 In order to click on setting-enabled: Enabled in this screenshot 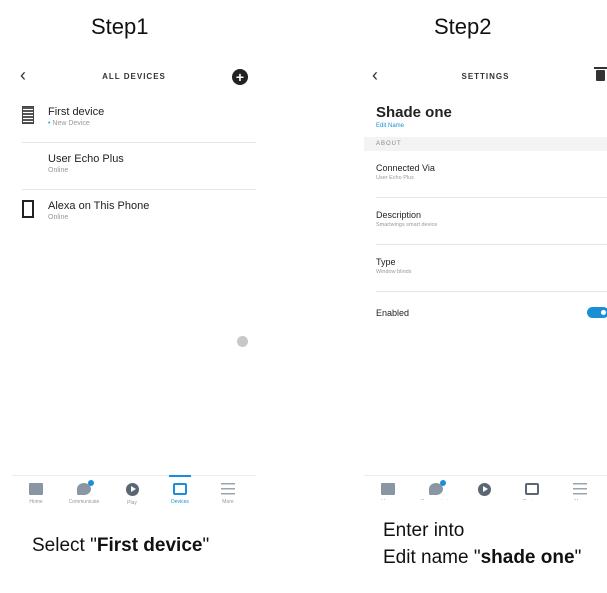, I will do `click(491, 315)`.